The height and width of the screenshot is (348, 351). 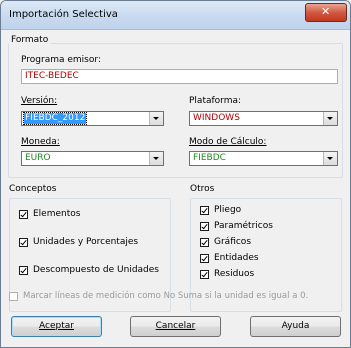 What do you see at coordinates (204, 242) in the screenshot?
I see `graficos-checkbox` at bounding box center [204, 242].